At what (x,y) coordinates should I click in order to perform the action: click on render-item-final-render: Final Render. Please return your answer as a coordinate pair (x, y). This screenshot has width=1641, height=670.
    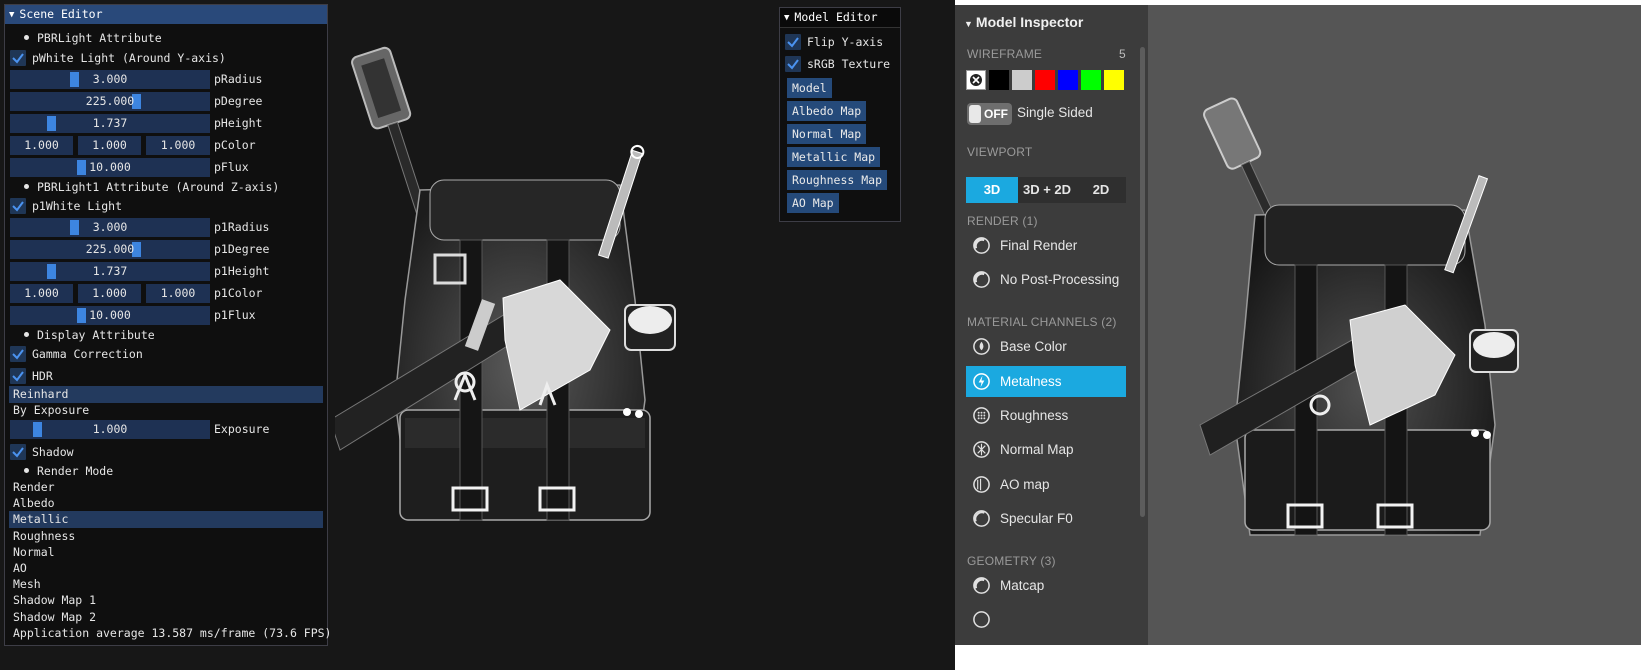
    Looking at the image, I should click on (1046, 245).